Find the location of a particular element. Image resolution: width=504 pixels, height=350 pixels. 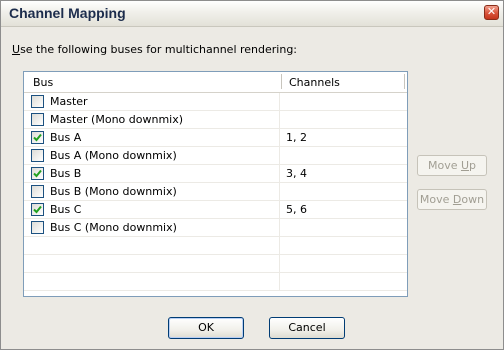

bus-name: Bus C (Mono downmix) is located at coordinates (113, 227).